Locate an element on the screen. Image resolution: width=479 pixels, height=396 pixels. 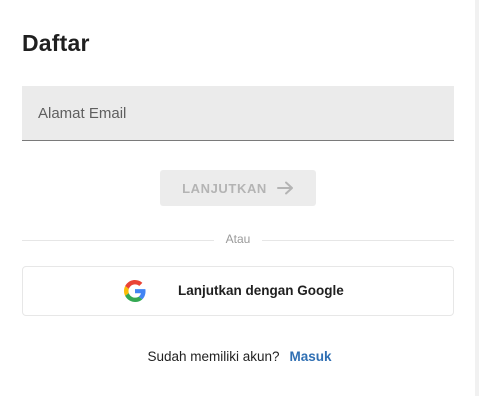
email-field is located at coordinates (238, 113).